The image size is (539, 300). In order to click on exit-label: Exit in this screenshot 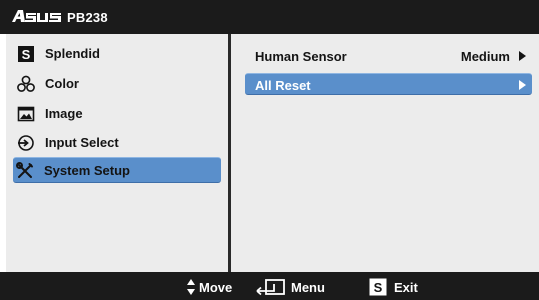, I will do `click(406, 287)`.